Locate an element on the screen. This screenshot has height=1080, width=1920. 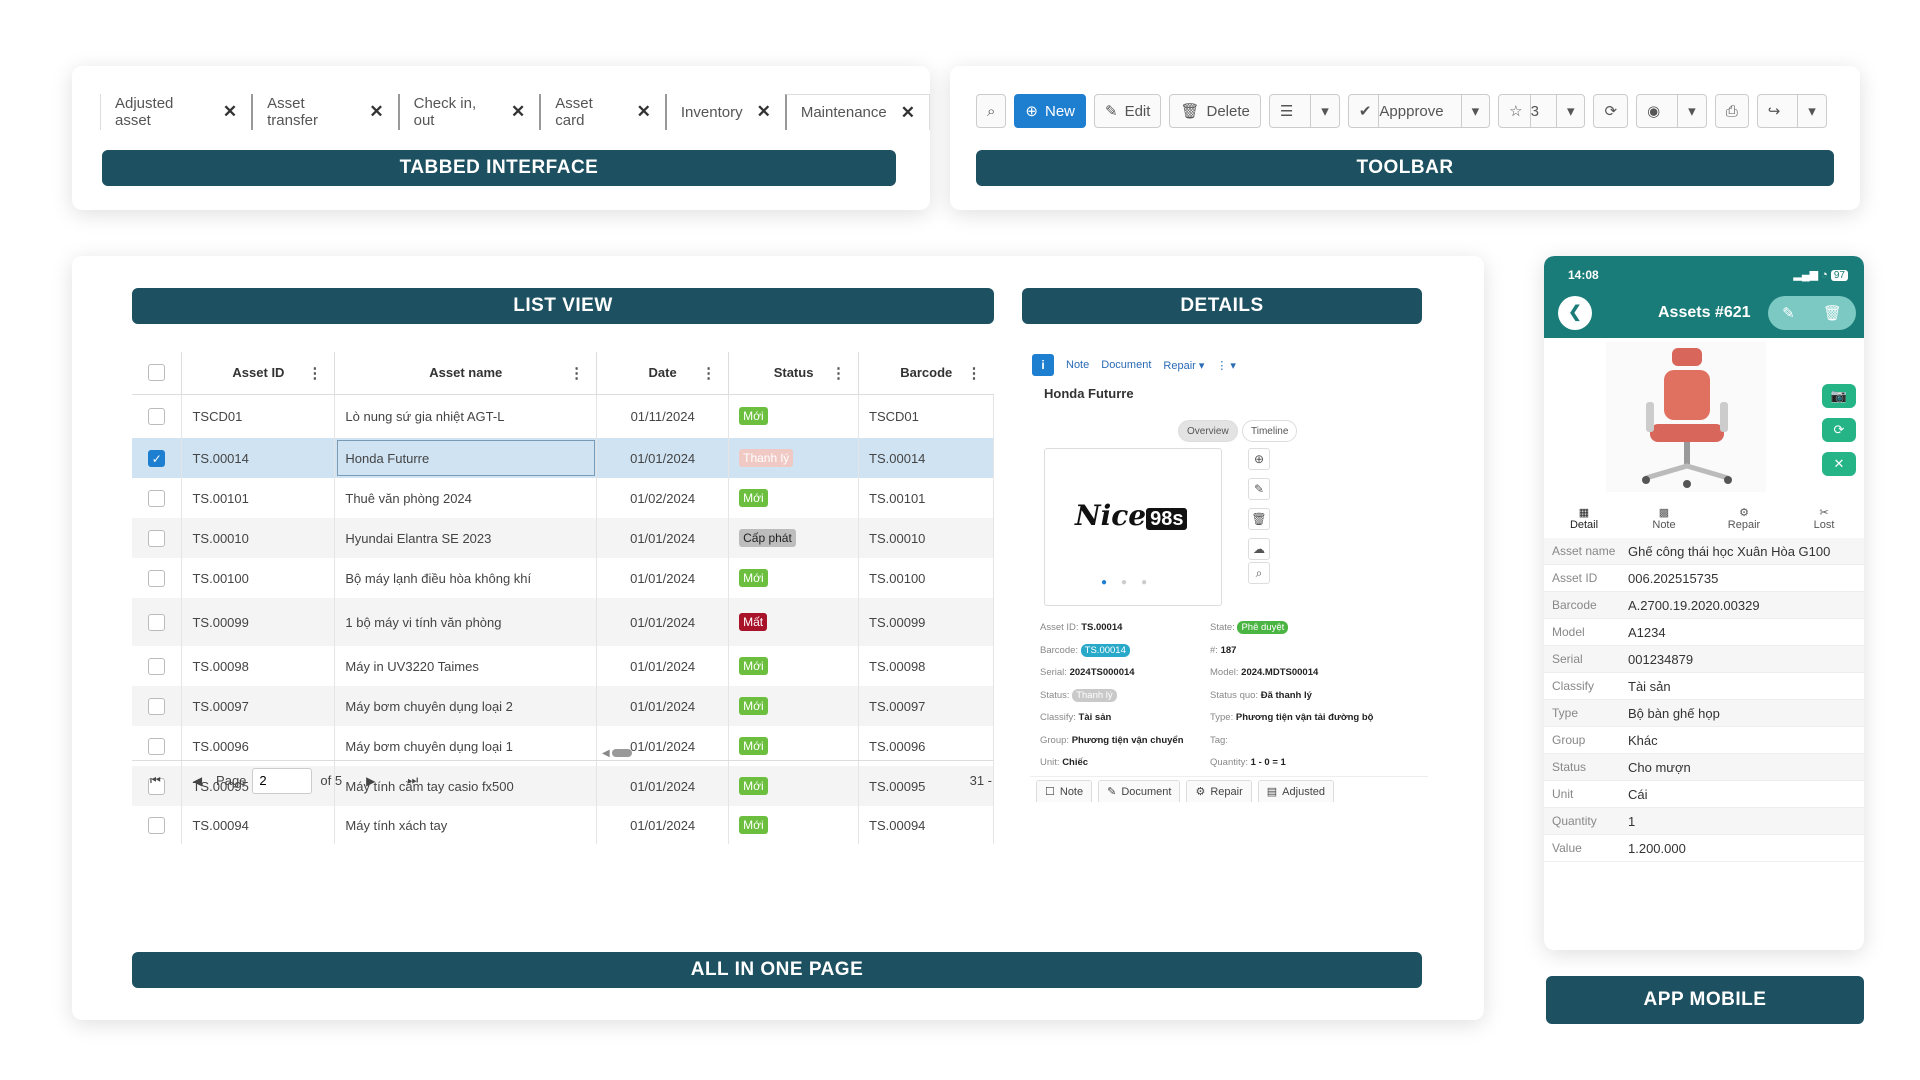
search-button: ⌕ is located at coordinates (991, 111).